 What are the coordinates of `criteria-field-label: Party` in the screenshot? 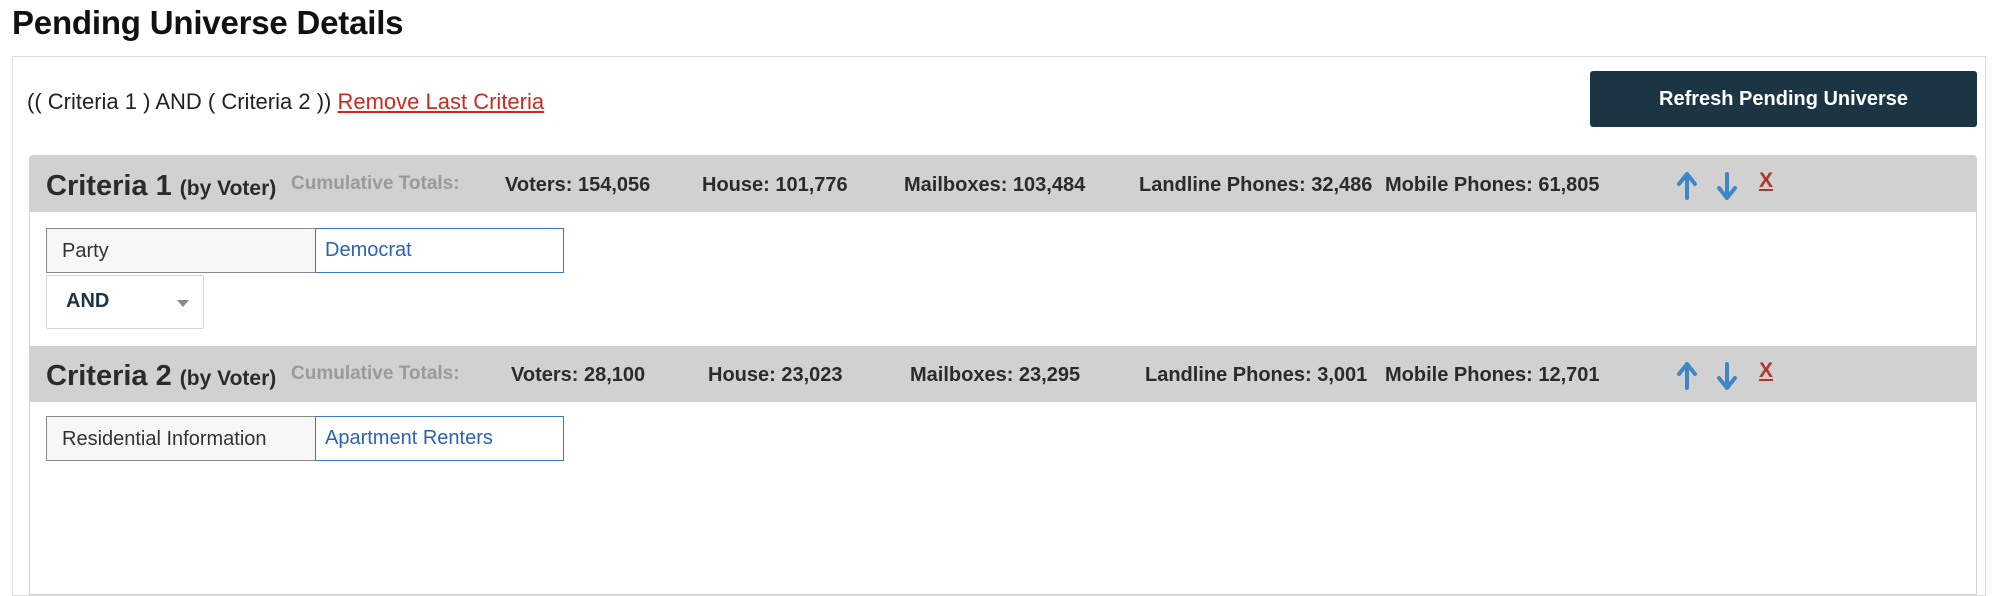 It's located at (181, 250).